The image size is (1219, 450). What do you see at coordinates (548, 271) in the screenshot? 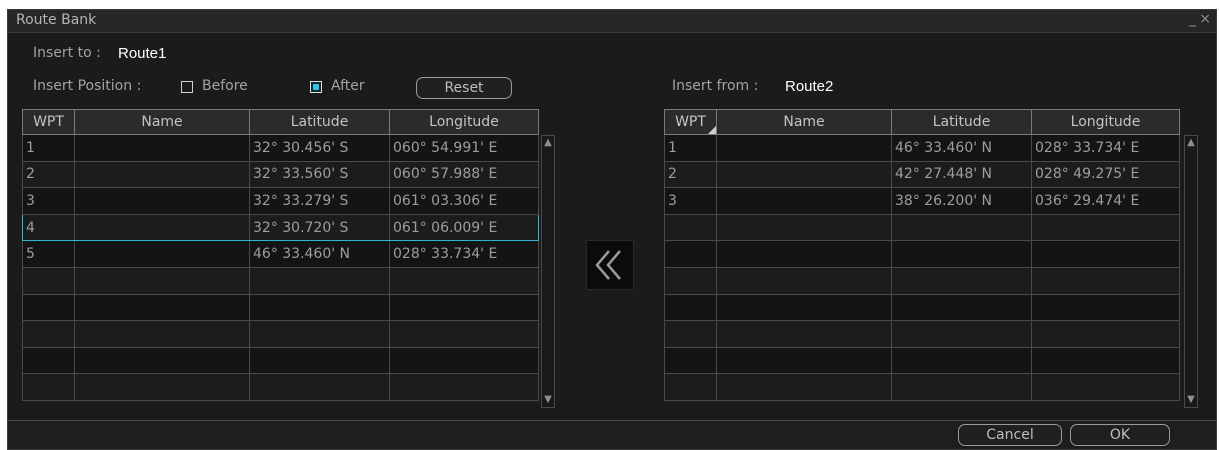
I see `left-scrollbar: ▲ ▼` at bounding box center [548, 271].